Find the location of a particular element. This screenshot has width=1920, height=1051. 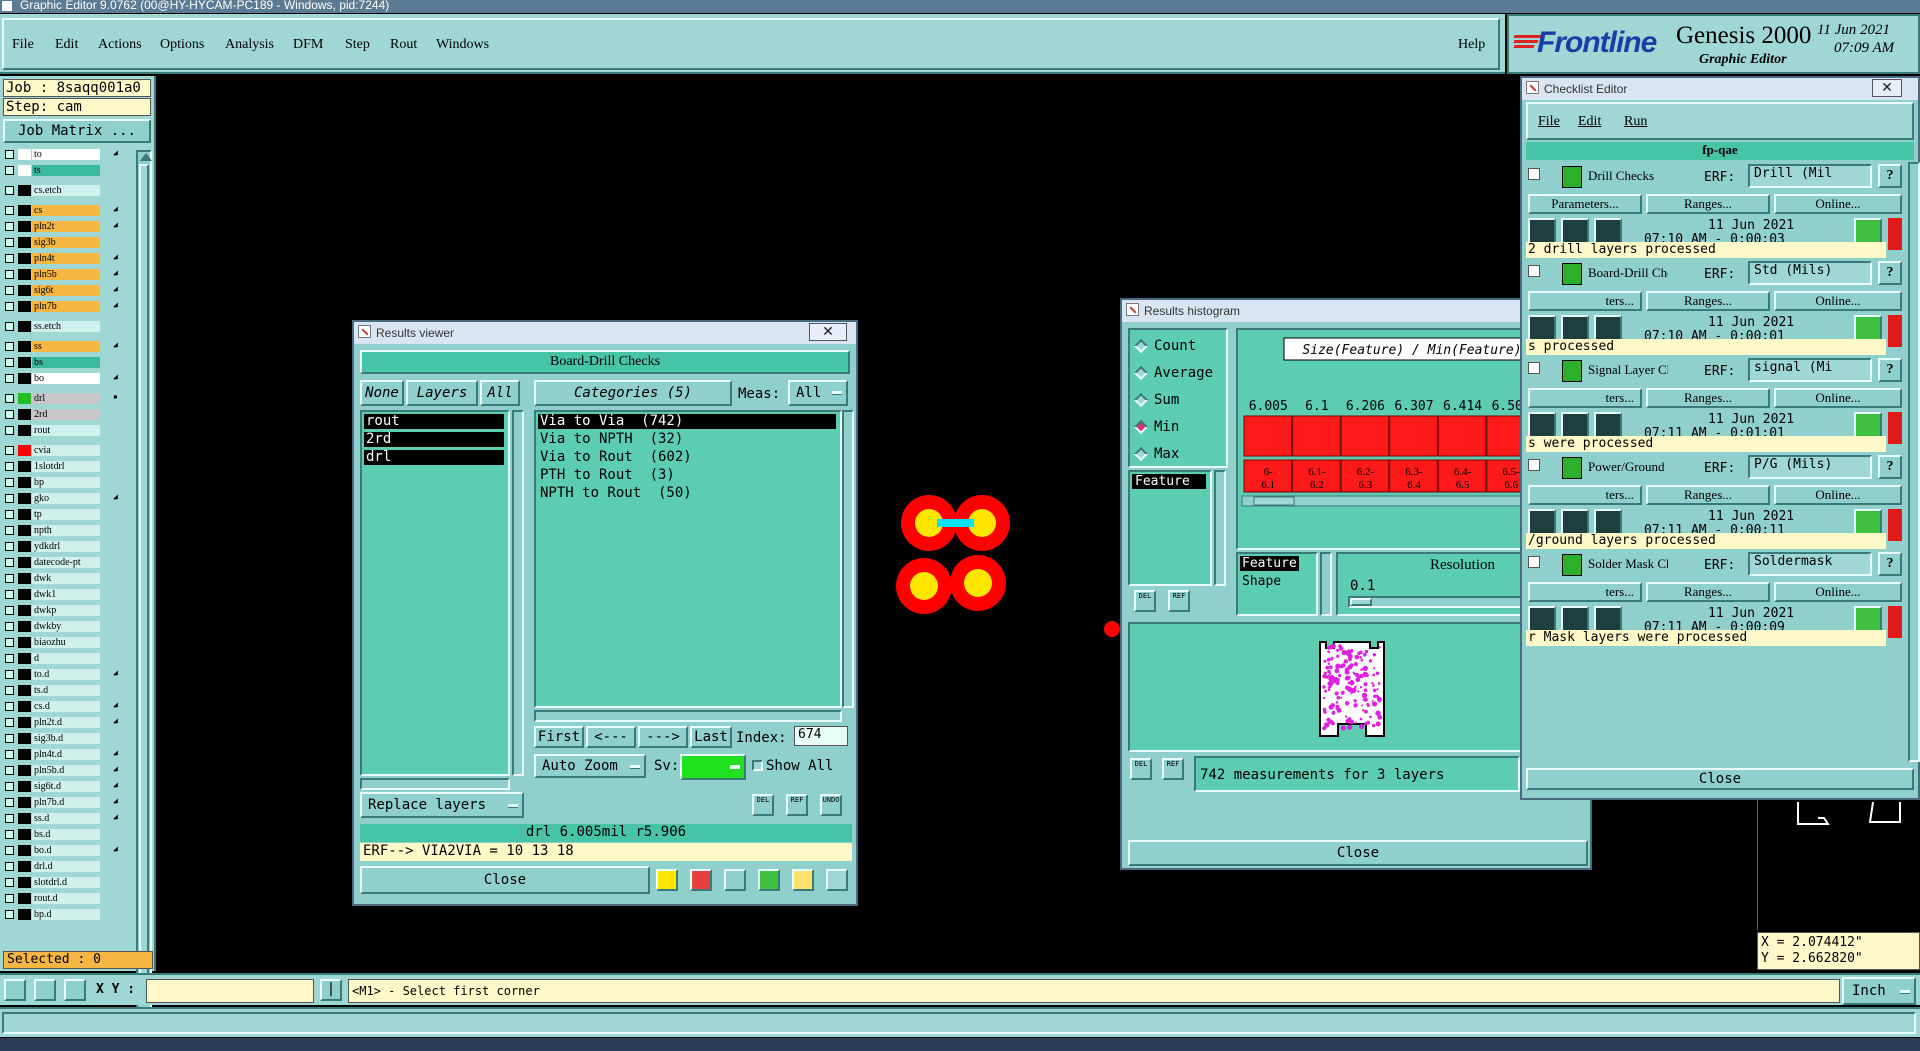

prev-button: <--- is located at coordinates (611, 737).